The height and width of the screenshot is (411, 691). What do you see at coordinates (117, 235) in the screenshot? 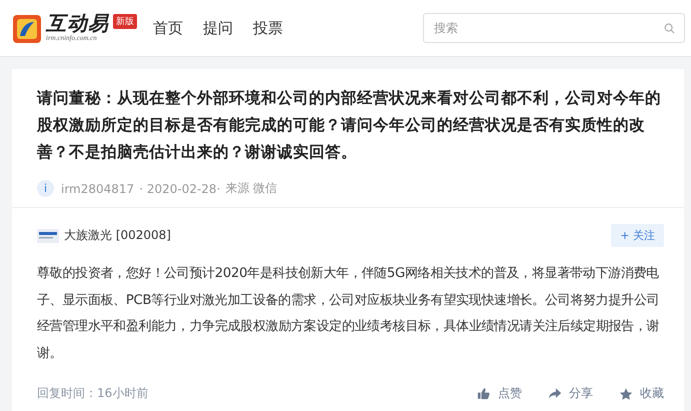
I see `company-name: 大族激光 [002008]` at bounding box center [117, 235].